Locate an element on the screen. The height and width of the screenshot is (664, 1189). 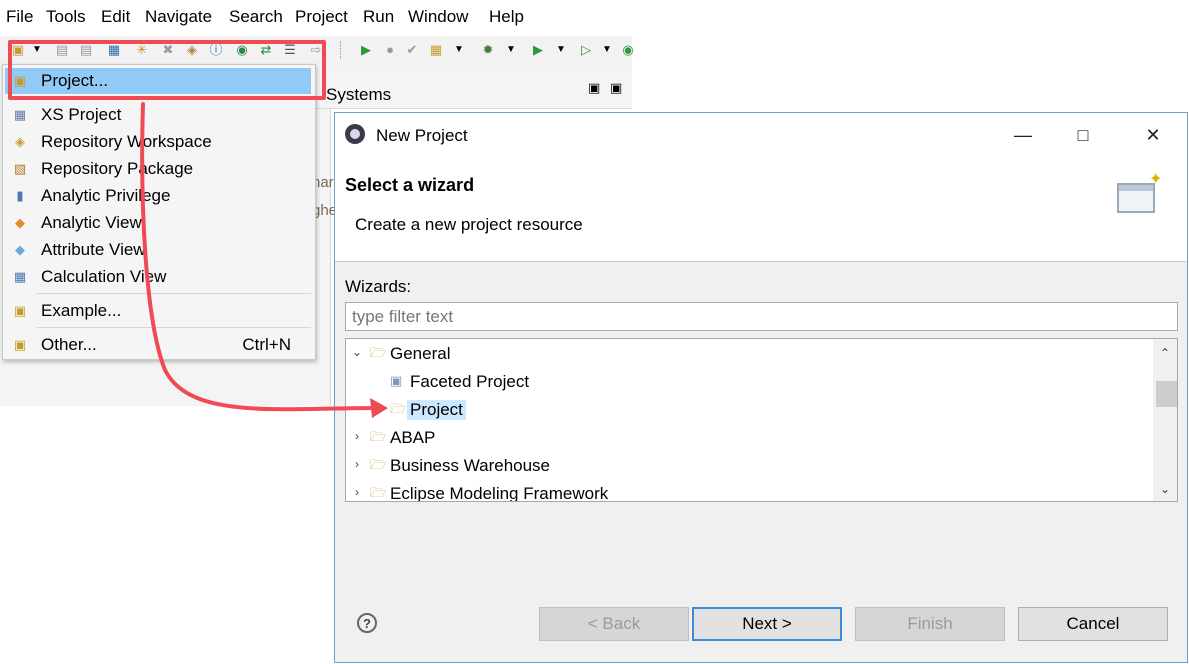
package-icon: ◈ is located at coordinates (192, 50).